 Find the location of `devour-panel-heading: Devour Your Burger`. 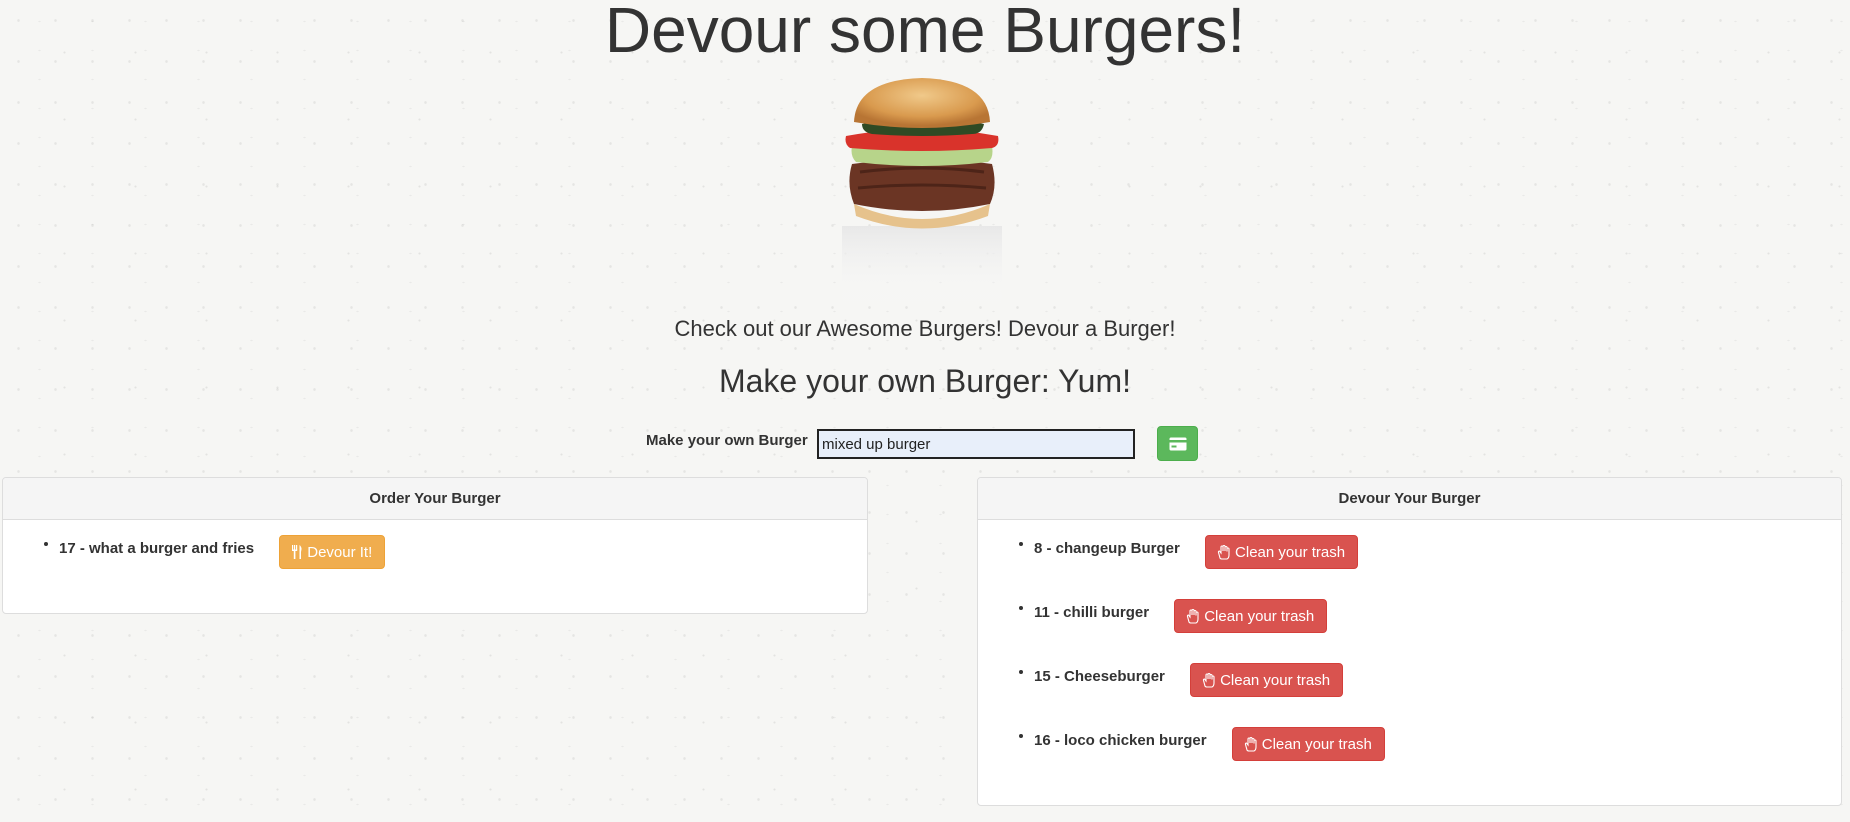

devour-panel-heading: Devour Your Burger is located at coordinates (1409, 499).